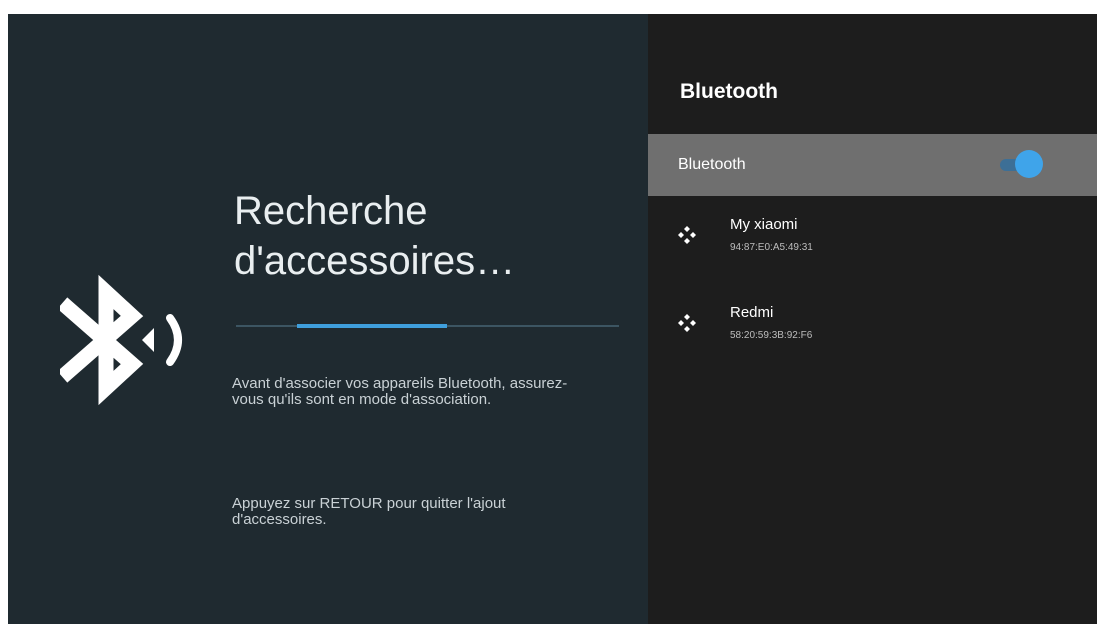 This screenshot has width=1101, height=628. Describe the element at coordinates (1029, 164) in the screenshot. I see `switch-knob` at that location.